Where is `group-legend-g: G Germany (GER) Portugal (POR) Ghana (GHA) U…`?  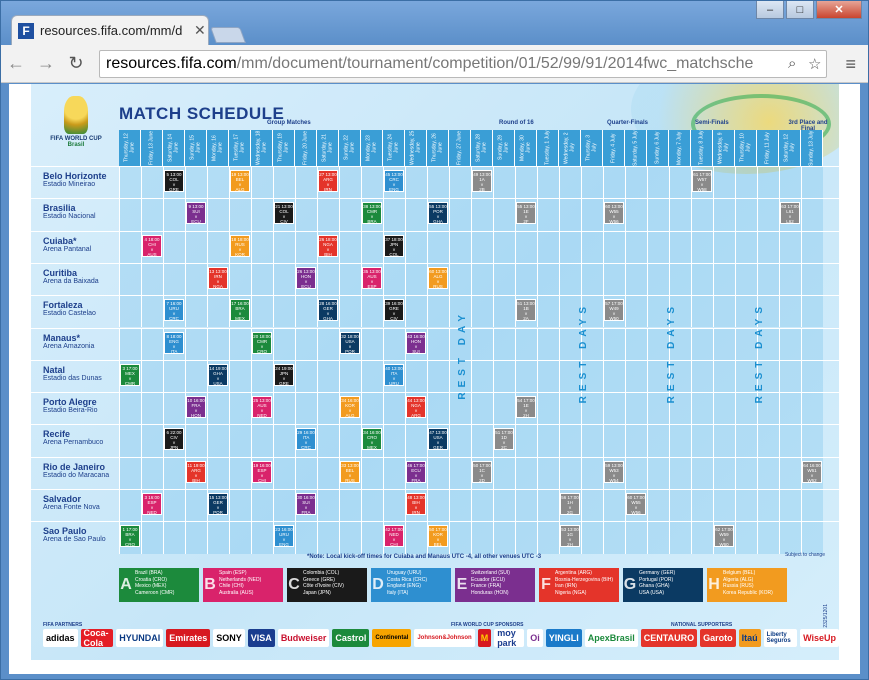 group-legend-g: G Germany (GER) Portugal (POR) Ghana (GHA) U… is located at coordinates (663, 585).